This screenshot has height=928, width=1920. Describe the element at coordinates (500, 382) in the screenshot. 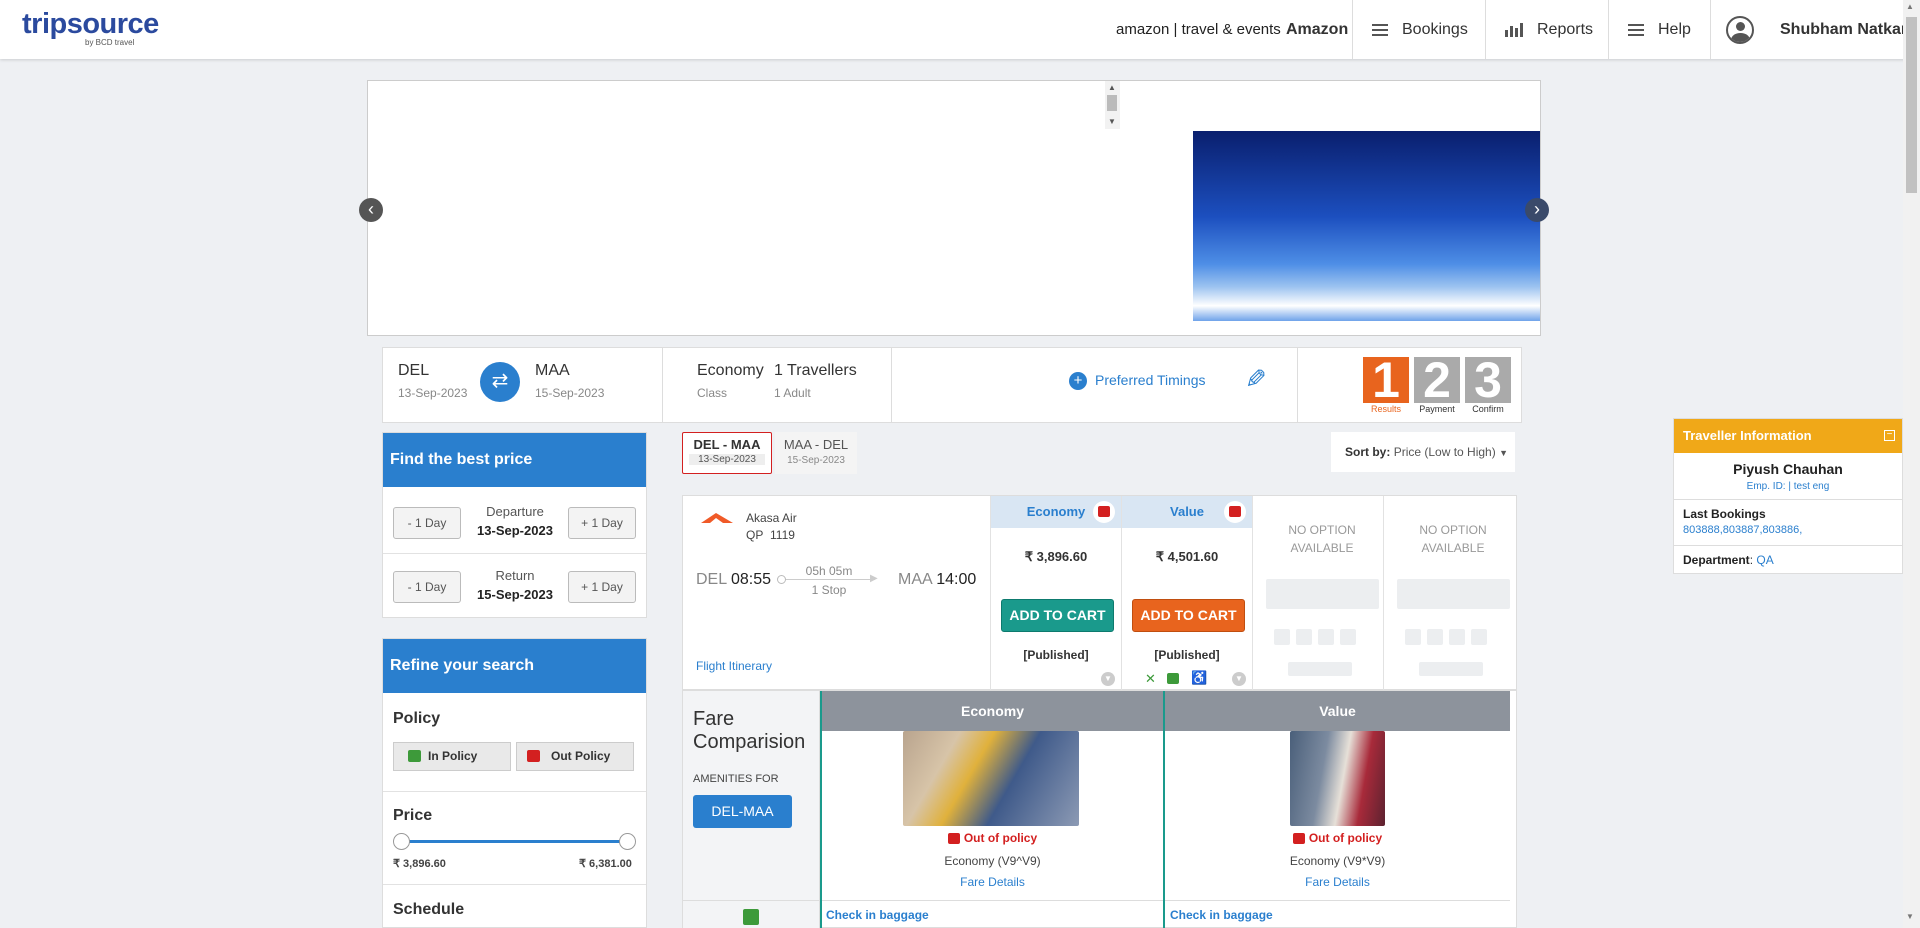

I see `swap-route-icon: ⇄` at that location.